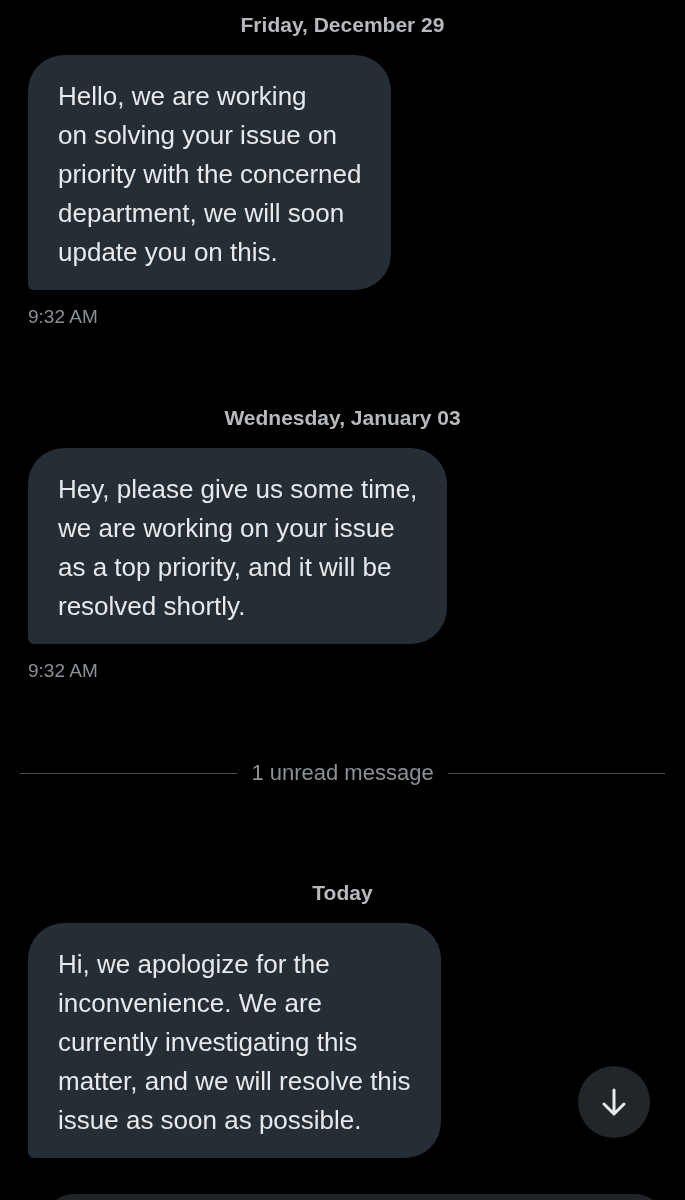 This screenshot has height=1200, width=685. I want to click on date-separator: Friday, December 29, so click(342, 25).